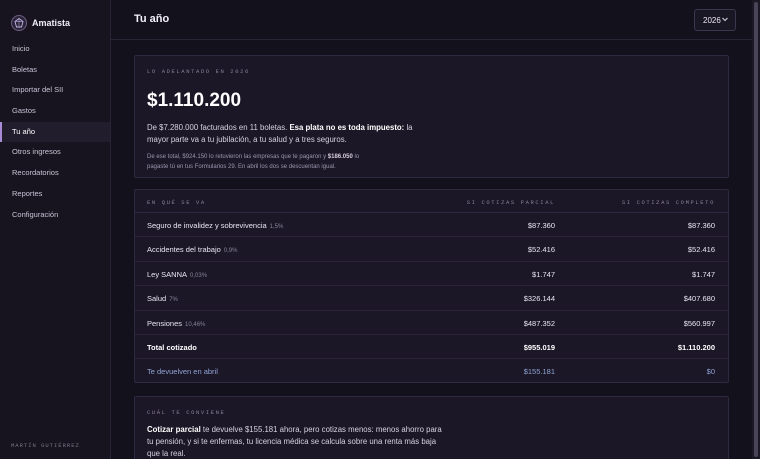 The height and width of the screenshot is (459, 760). Describe the element at coordinates (199, 275) in the screenshot. I see `row-rate: 0,03%` at that location.